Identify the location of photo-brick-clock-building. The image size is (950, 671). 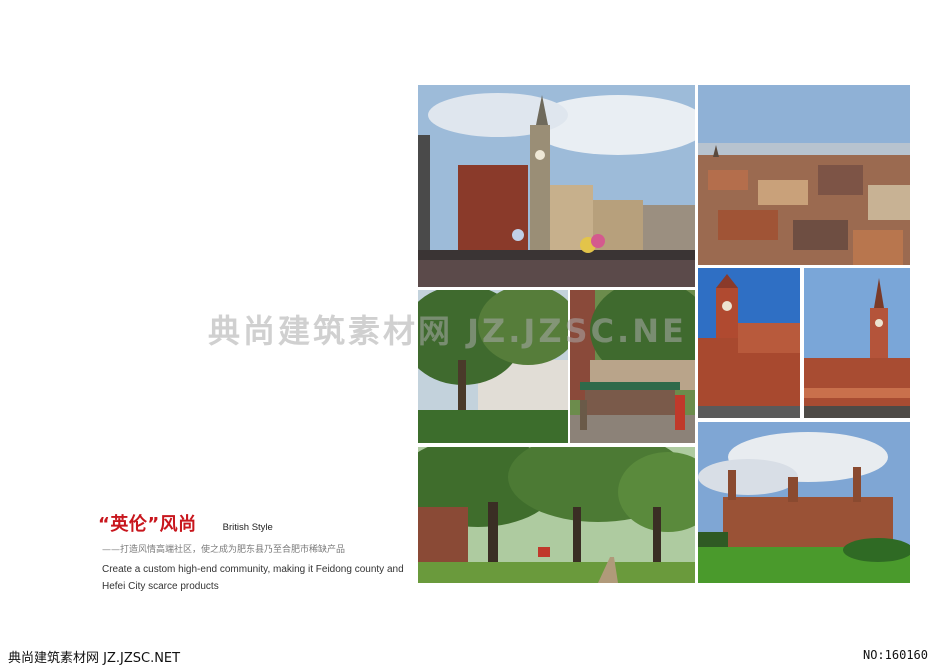
(749, 343).